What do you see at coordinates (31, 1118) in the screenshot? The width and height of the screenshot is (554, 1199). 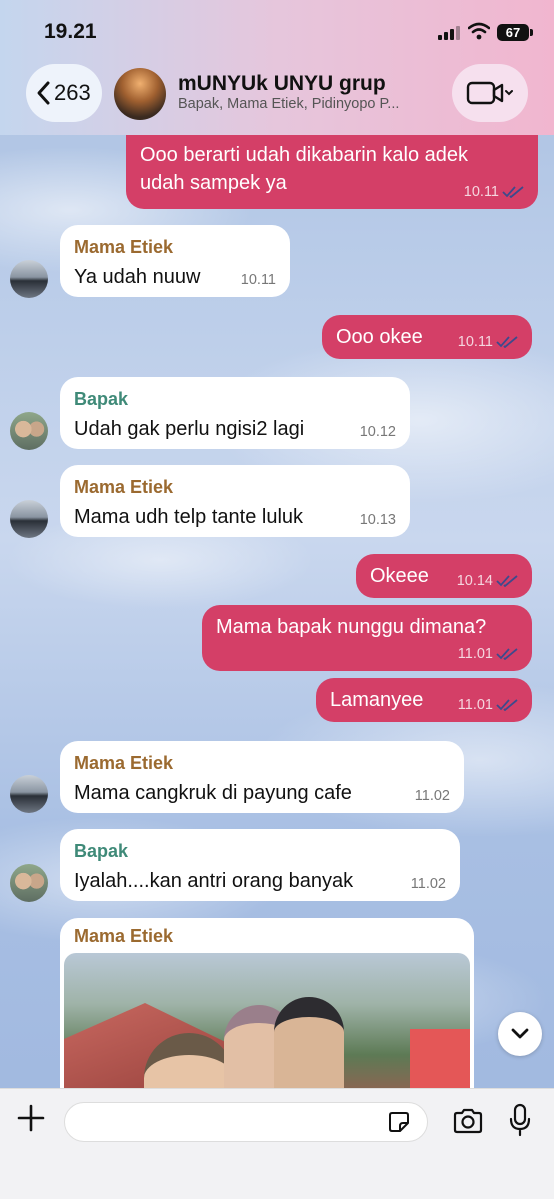 I see `plus-icon` at bounding box center [31, 1118].